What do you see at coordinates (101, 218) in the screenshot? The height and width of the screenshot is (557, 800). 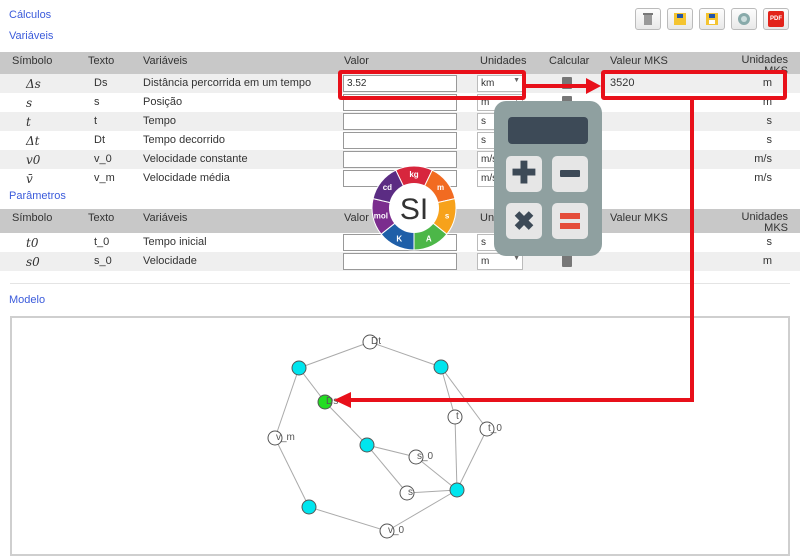 I see `col-texto: Texto` at bounding box center [101, 218].